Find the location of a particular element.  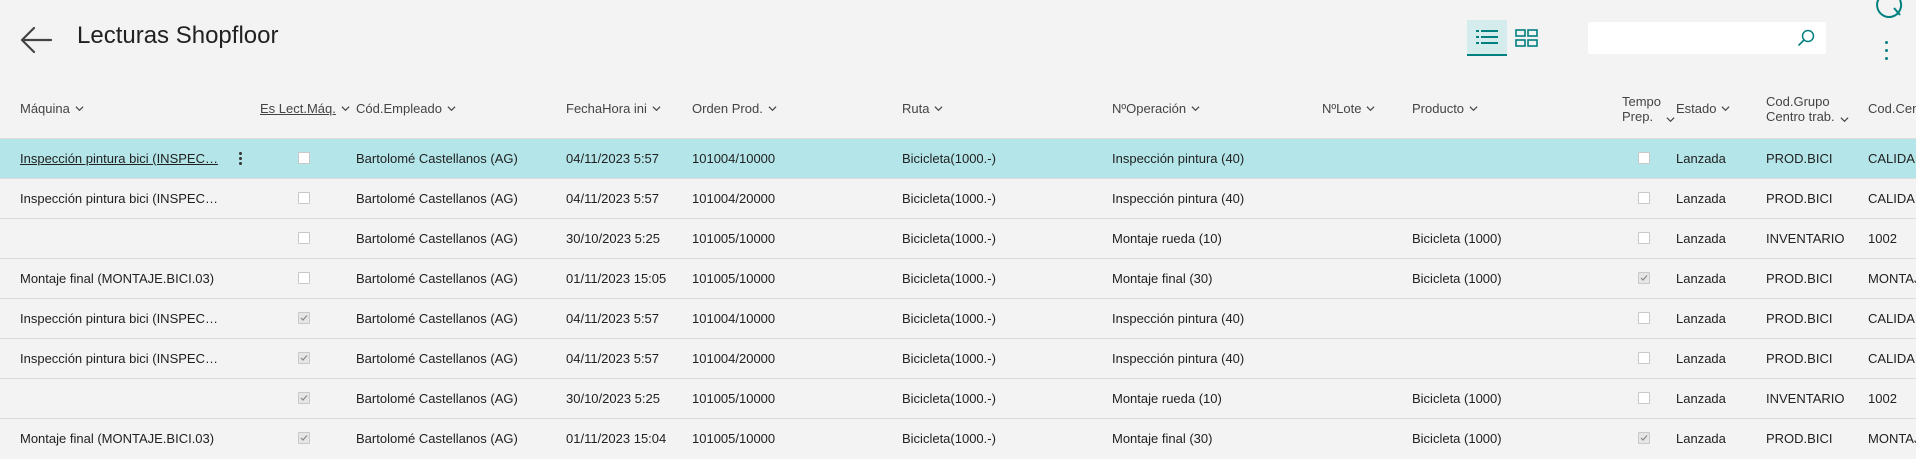

row-actions-icon is located at coordinates (240, 159).